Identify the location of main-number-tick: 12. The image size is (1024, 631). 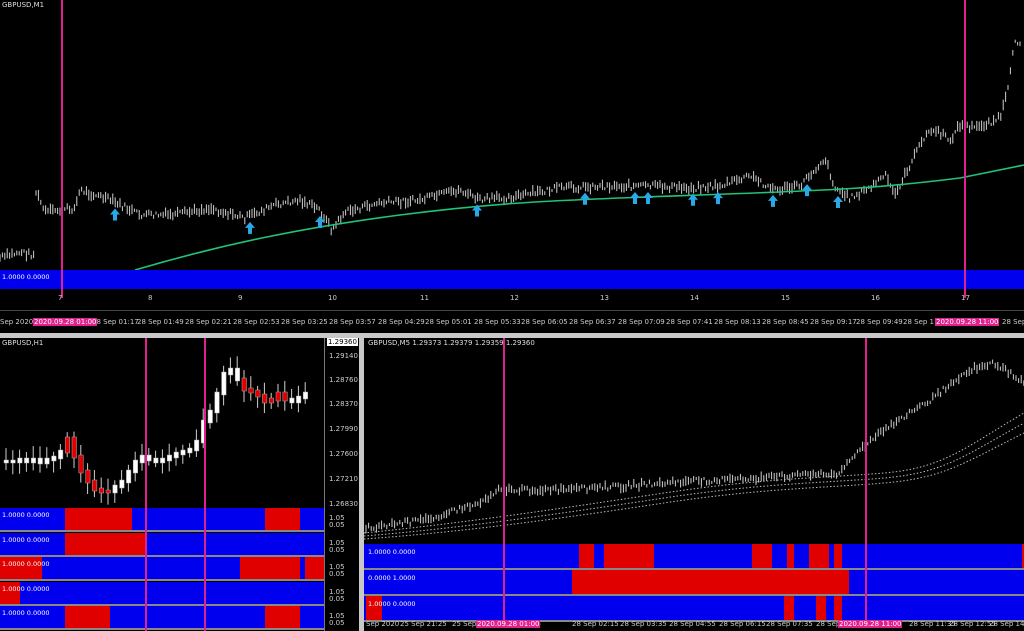
(514, 298).